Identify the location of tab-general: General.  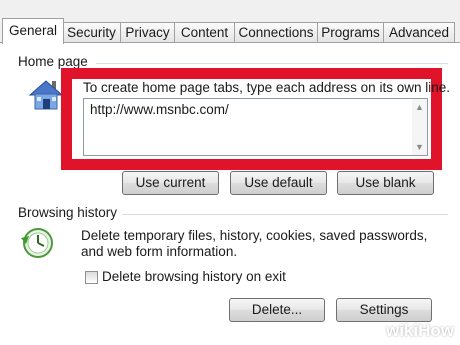
(33, 31).